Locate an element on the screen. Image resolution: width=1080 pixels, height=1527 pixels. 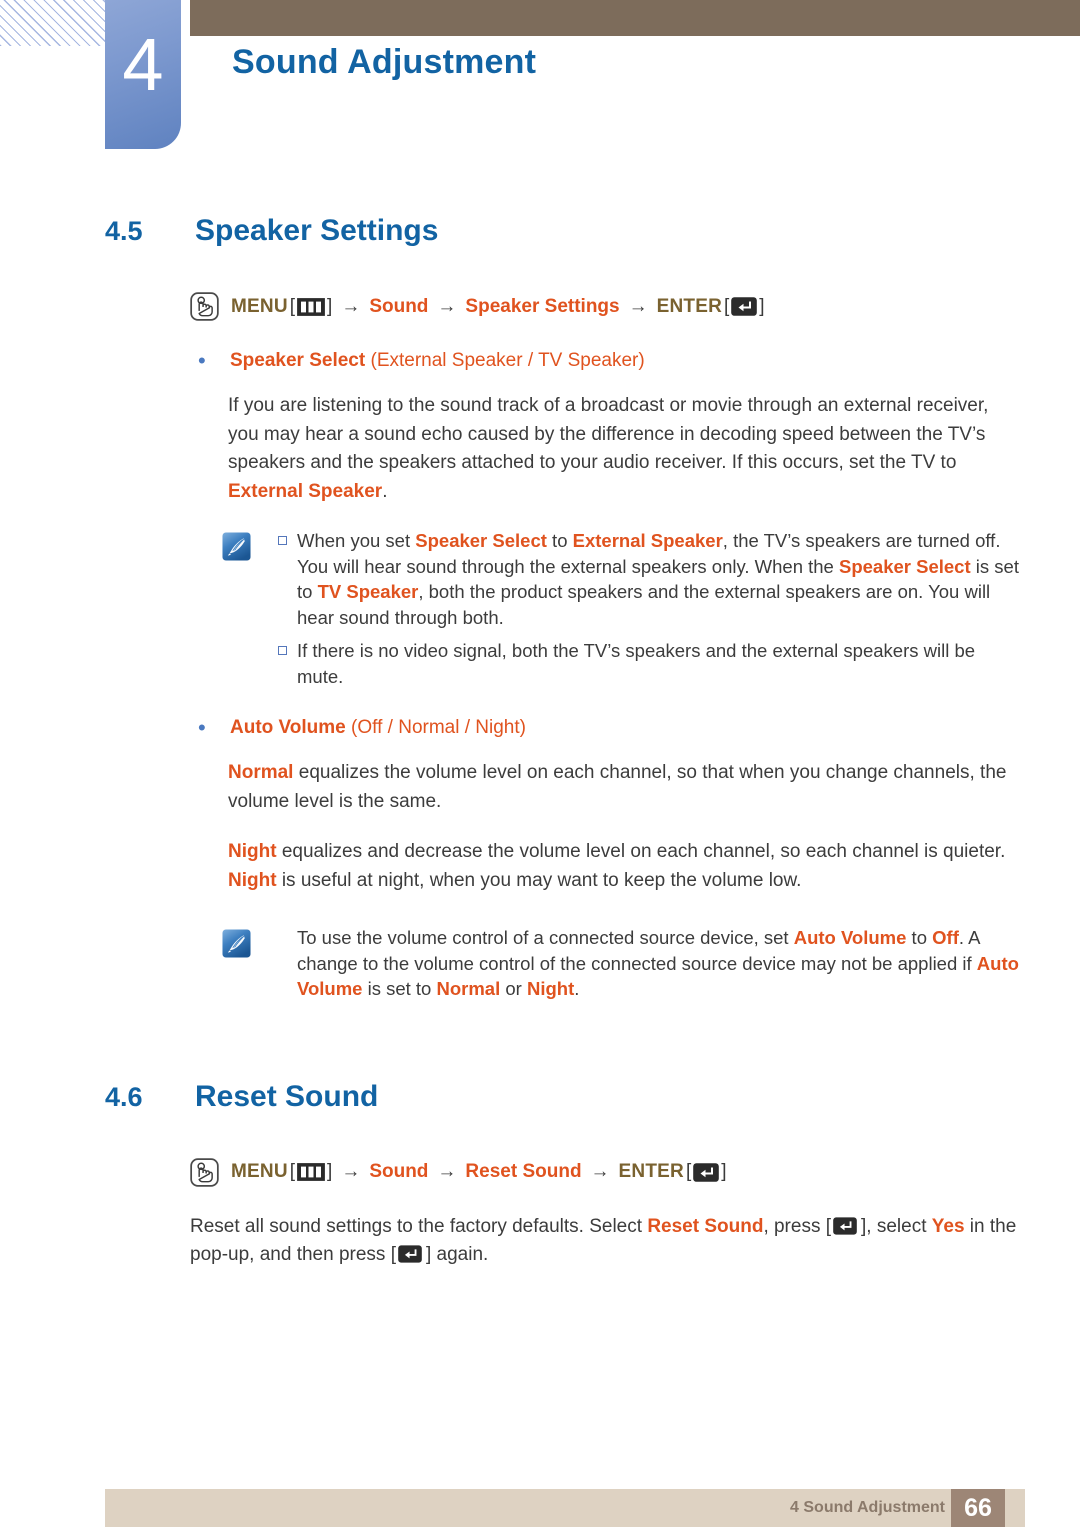
keyword-auto-volume-1: Auto Volume is located at coordinates (850, 937).